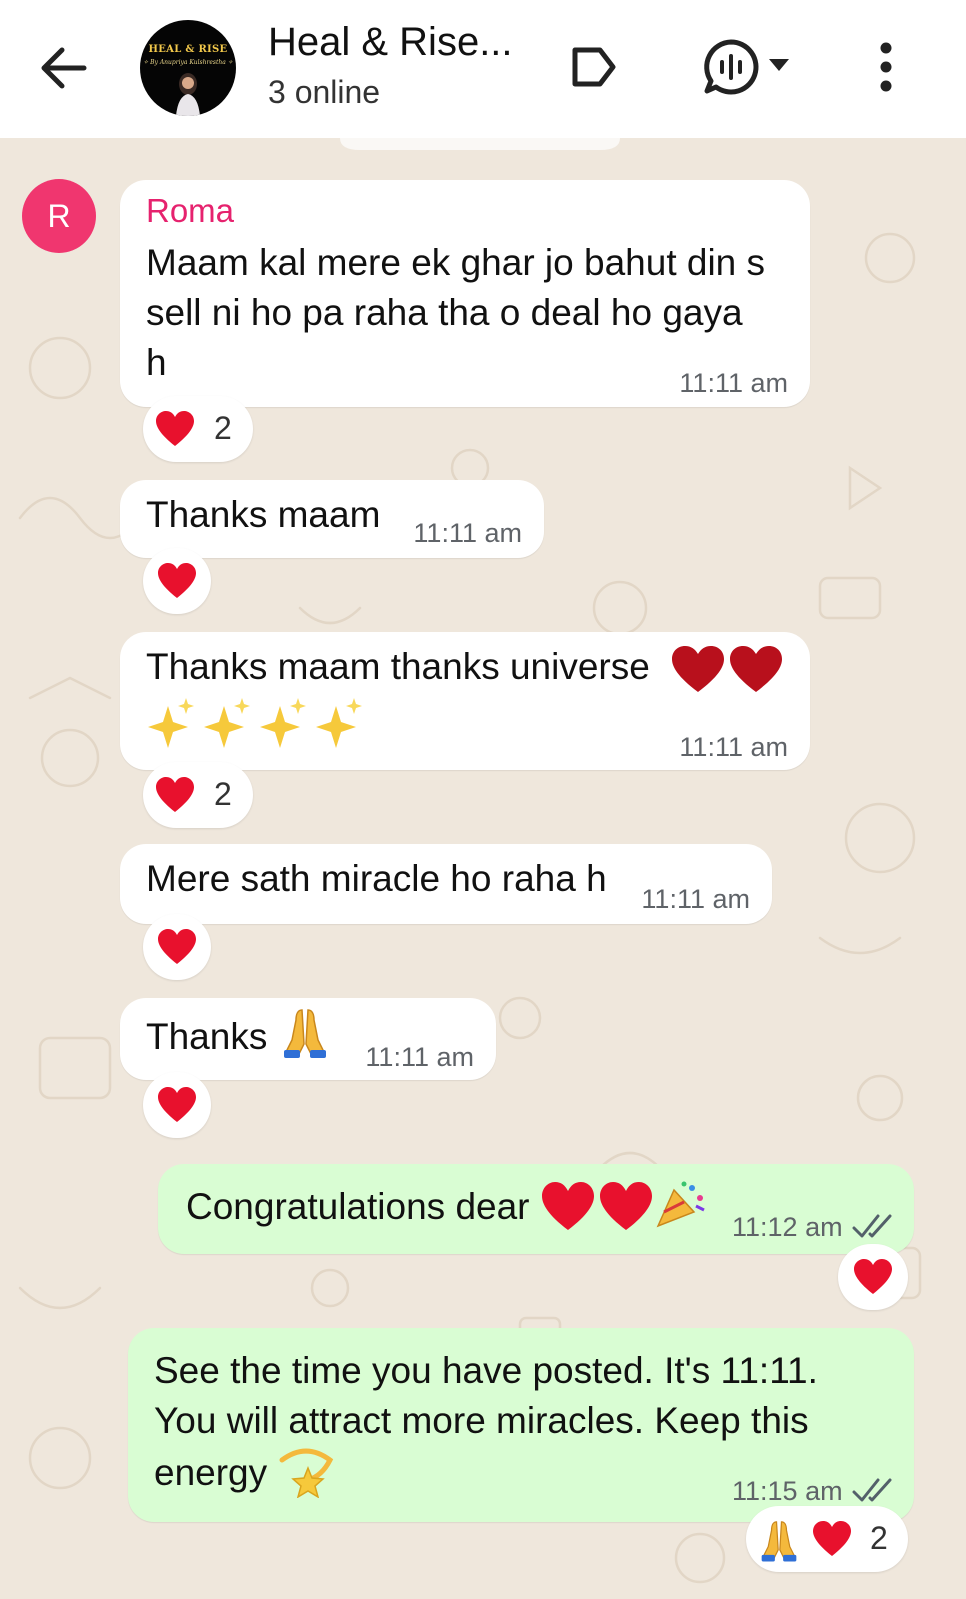 This screenshot has height=1599, width=966. I want to click on message-bubble: Thanks maam 11:11 am, so click(332, 519).